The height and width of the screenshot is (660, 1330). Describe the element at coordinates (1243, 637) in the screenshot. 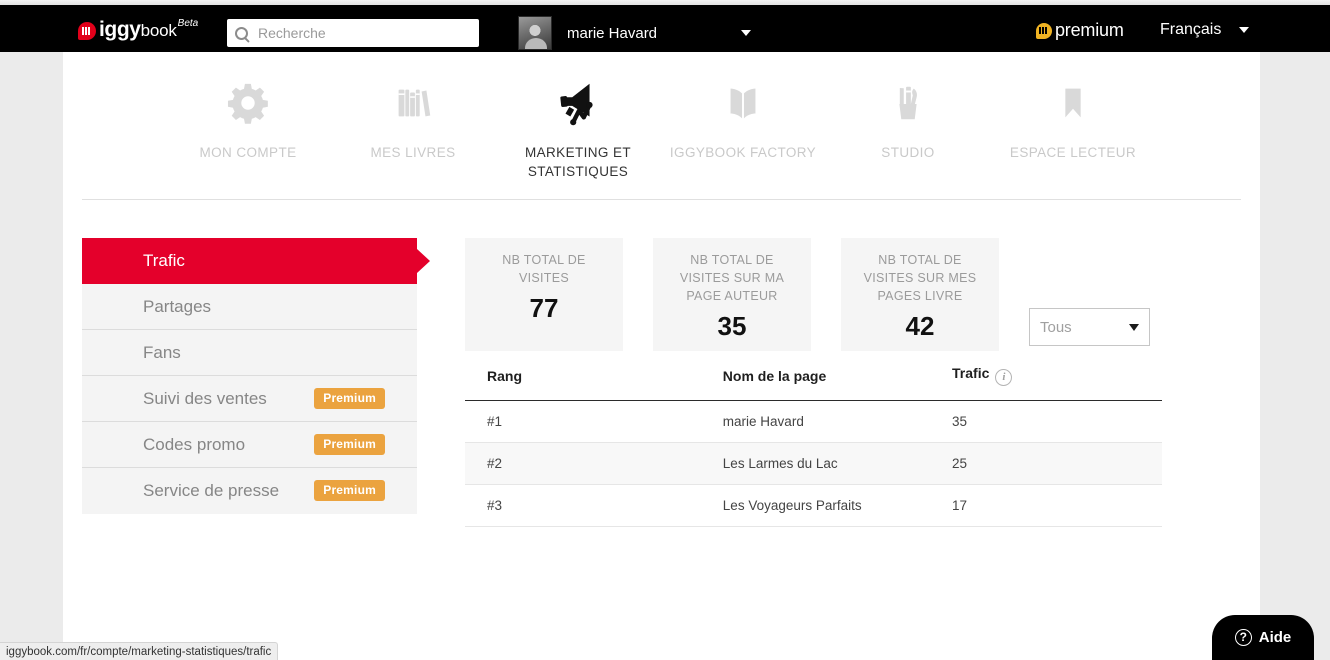

I see `question-mark-icon: ?` at that location.